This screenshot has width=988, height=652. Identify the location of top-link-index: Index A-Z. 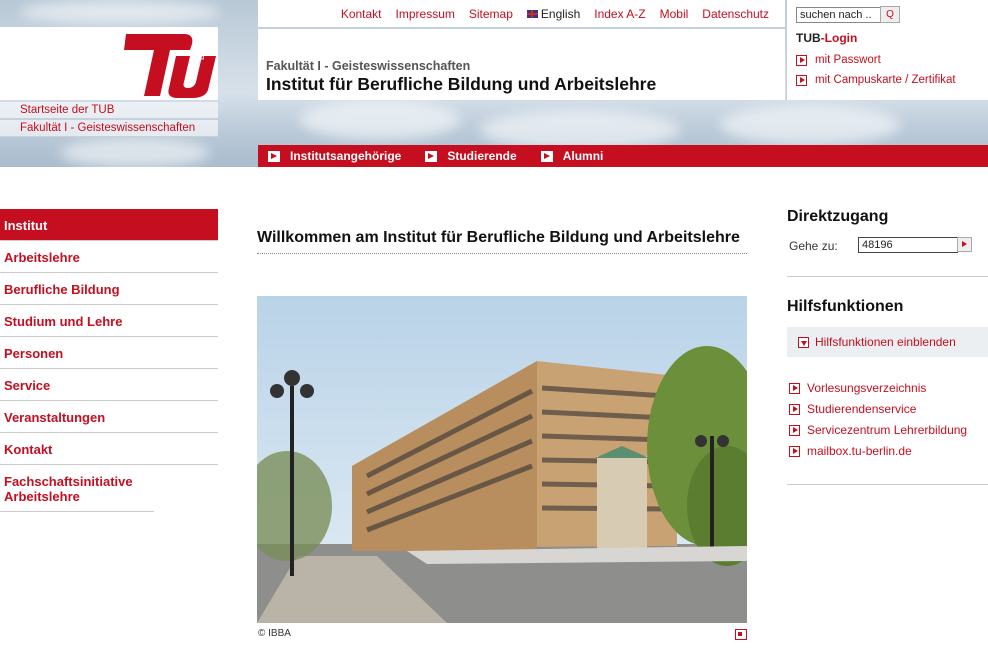
(619, 14).